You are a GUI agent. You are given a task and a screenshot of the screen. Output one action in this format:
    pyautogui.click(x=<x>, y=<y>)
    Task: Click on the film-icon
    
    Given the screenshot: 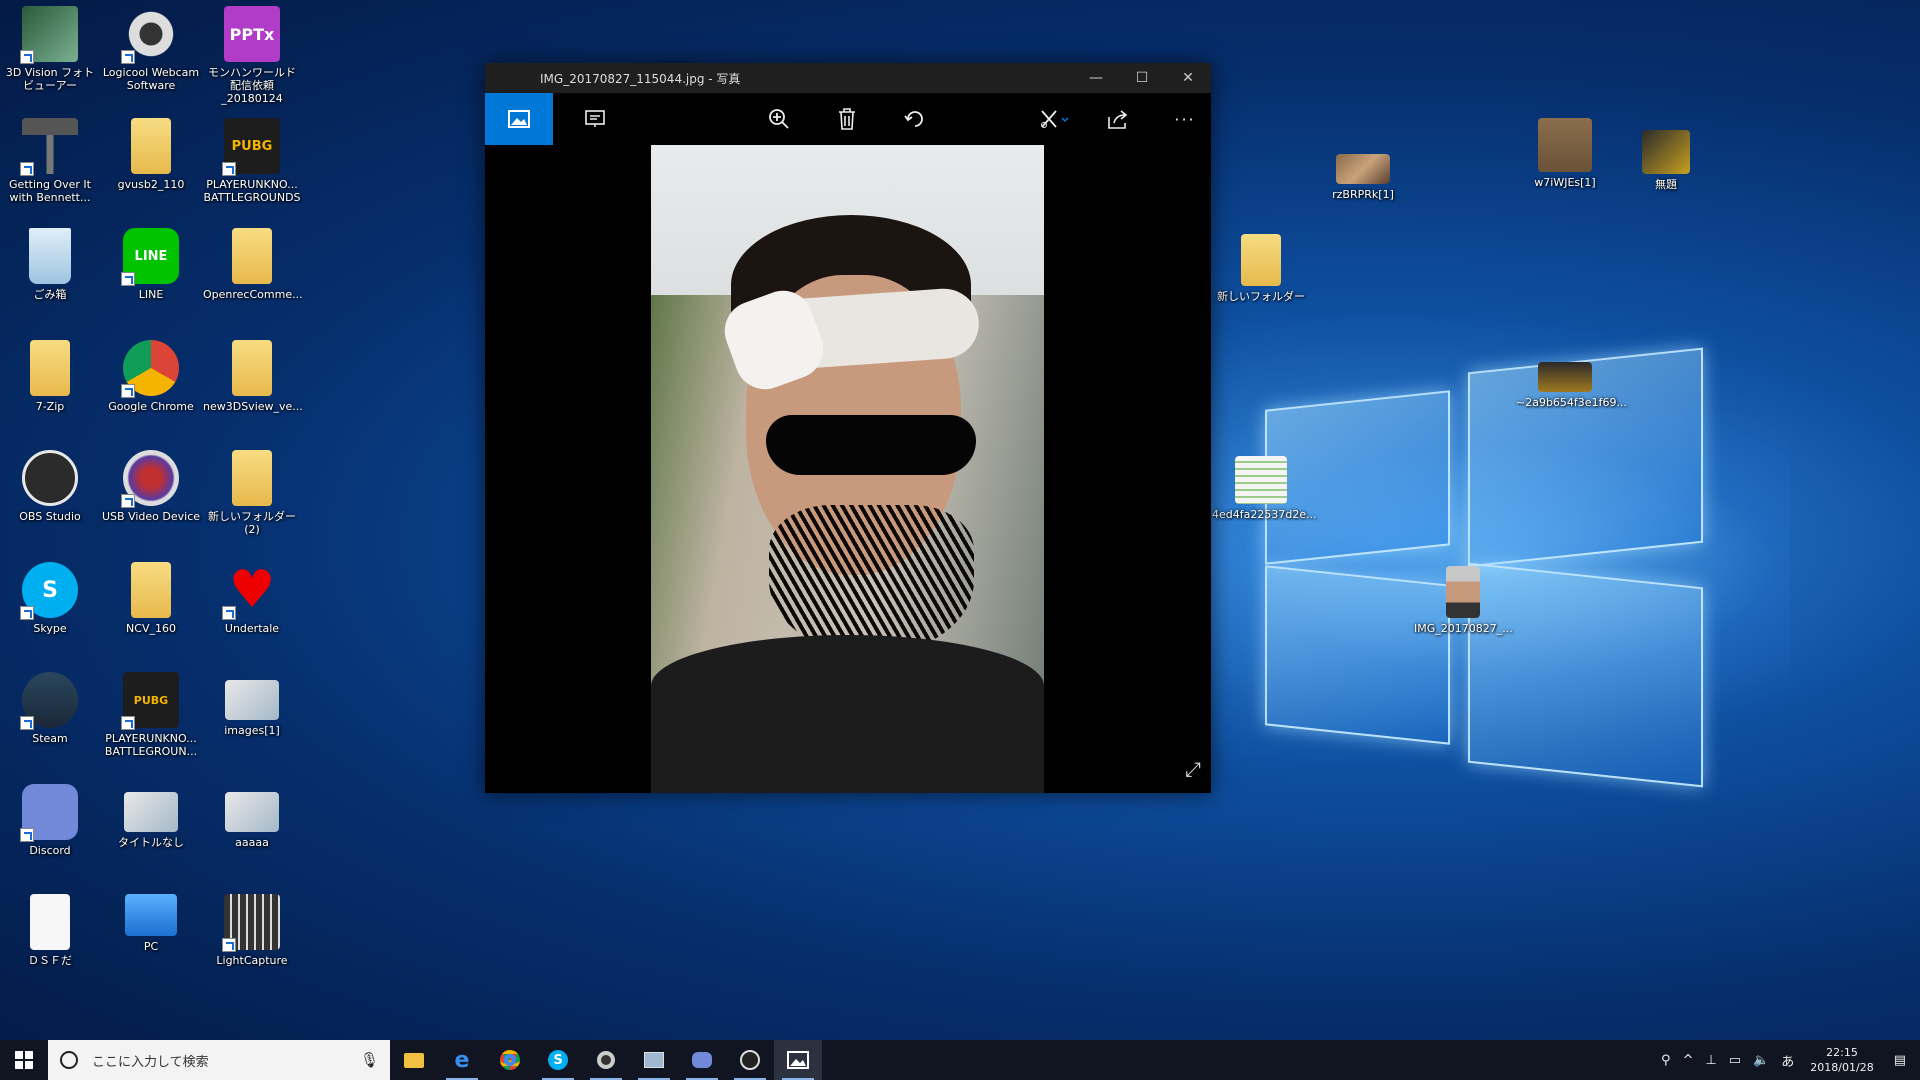 What is the action you would take?
    pyautogui.click(x=251, y=923)
    